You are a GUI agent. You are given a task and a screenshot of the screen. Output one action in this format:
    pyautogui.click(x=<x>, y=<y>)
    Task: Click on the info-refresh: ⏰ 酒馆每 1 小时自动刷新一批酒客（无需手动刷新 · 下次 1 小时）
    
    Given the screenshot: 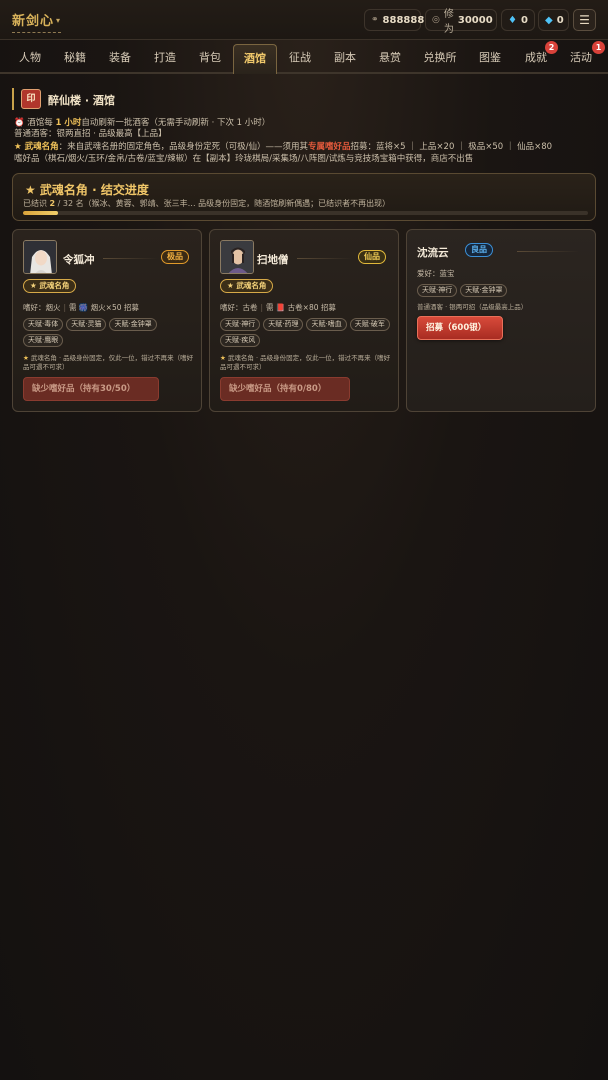 What is the action you would take?
    pyautogui.click(x=306, y=123)
    